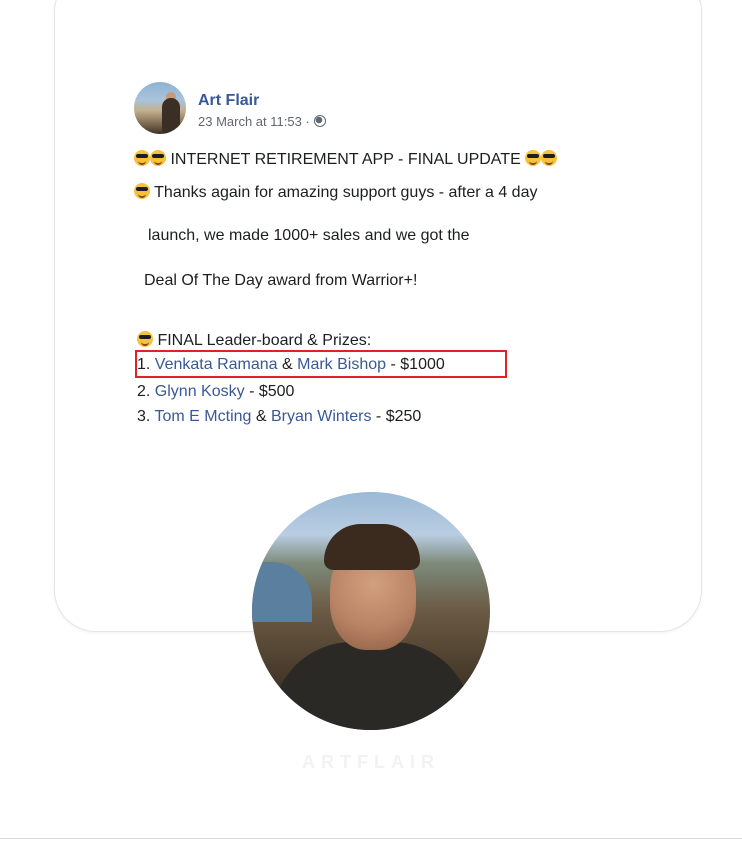  Describe the element at coordinates (200, 391) in the screenshot. I see `winner-link: Glynn Kosky` at that location.